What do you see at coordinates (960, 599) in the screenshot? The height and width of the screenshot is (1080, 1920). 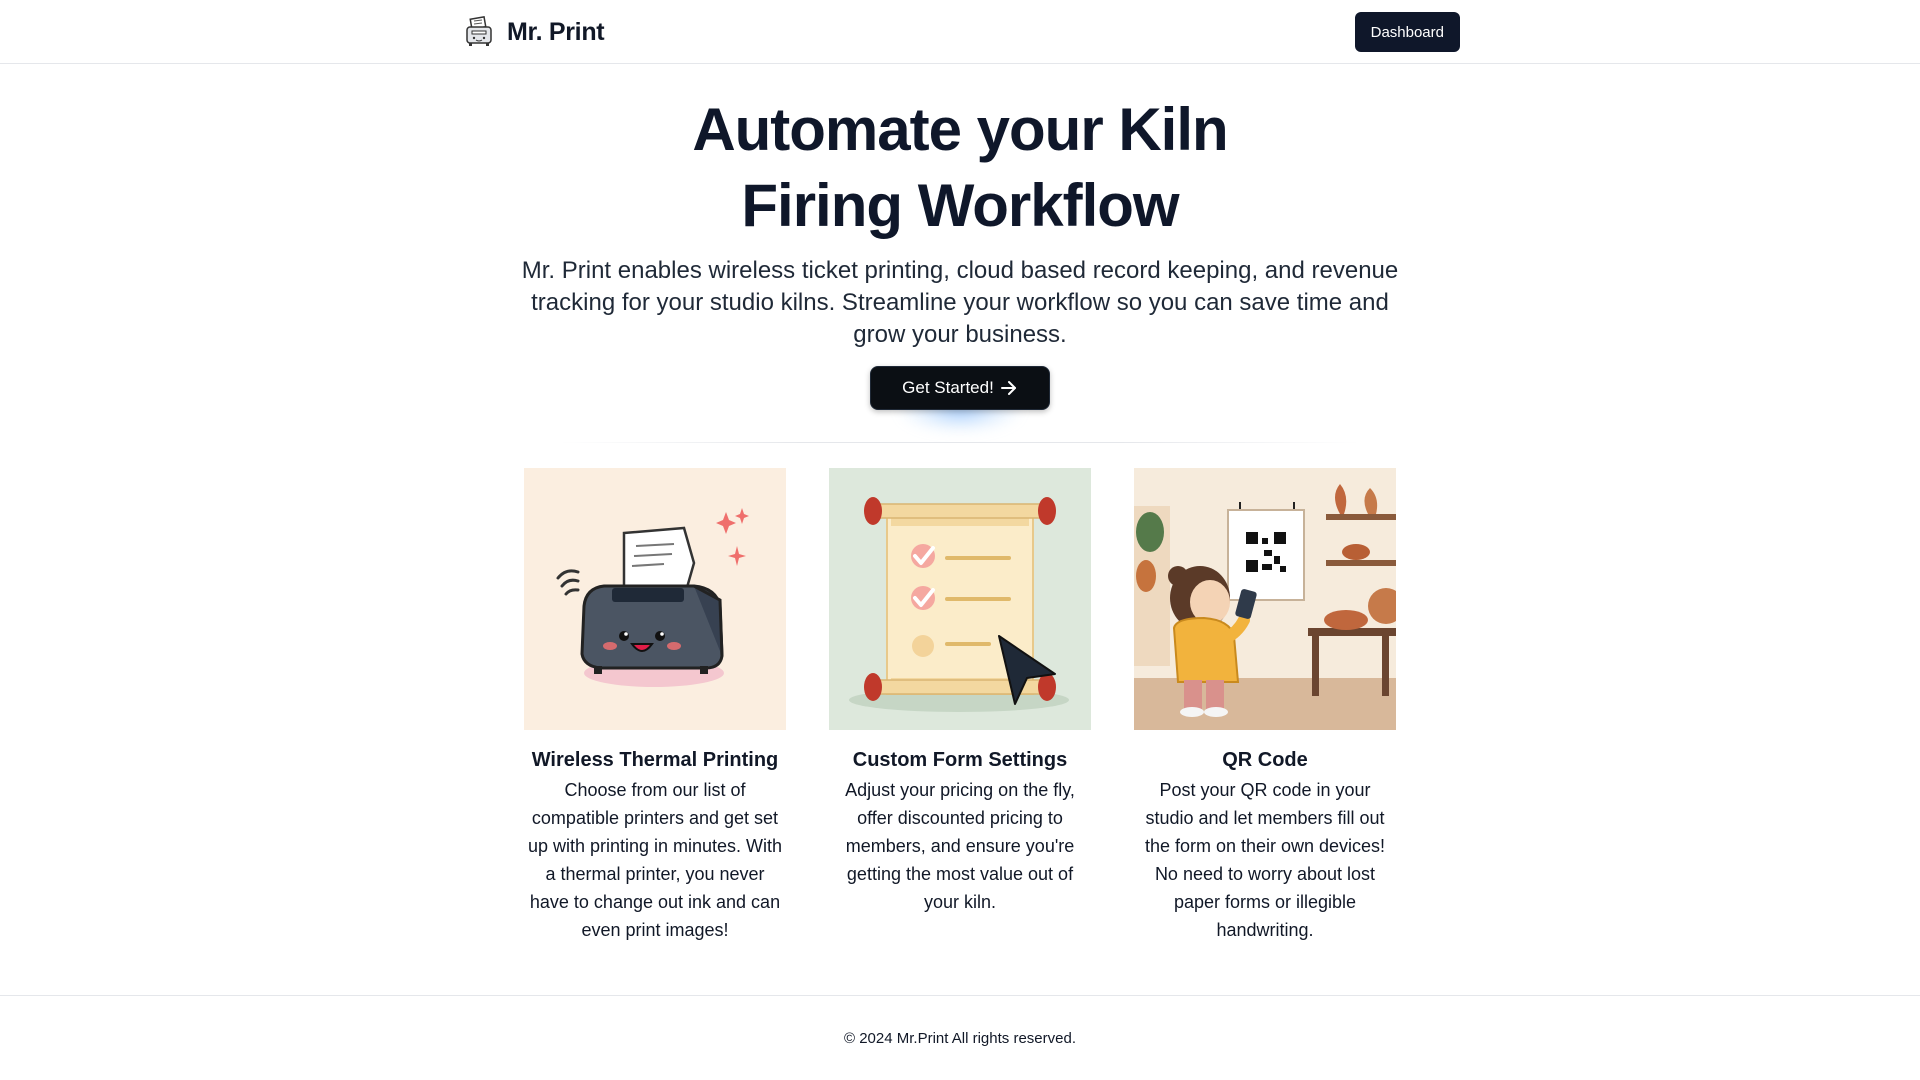 I see `checklist-scroll-with-cursor-illustration` at bounding box center [960, 599].